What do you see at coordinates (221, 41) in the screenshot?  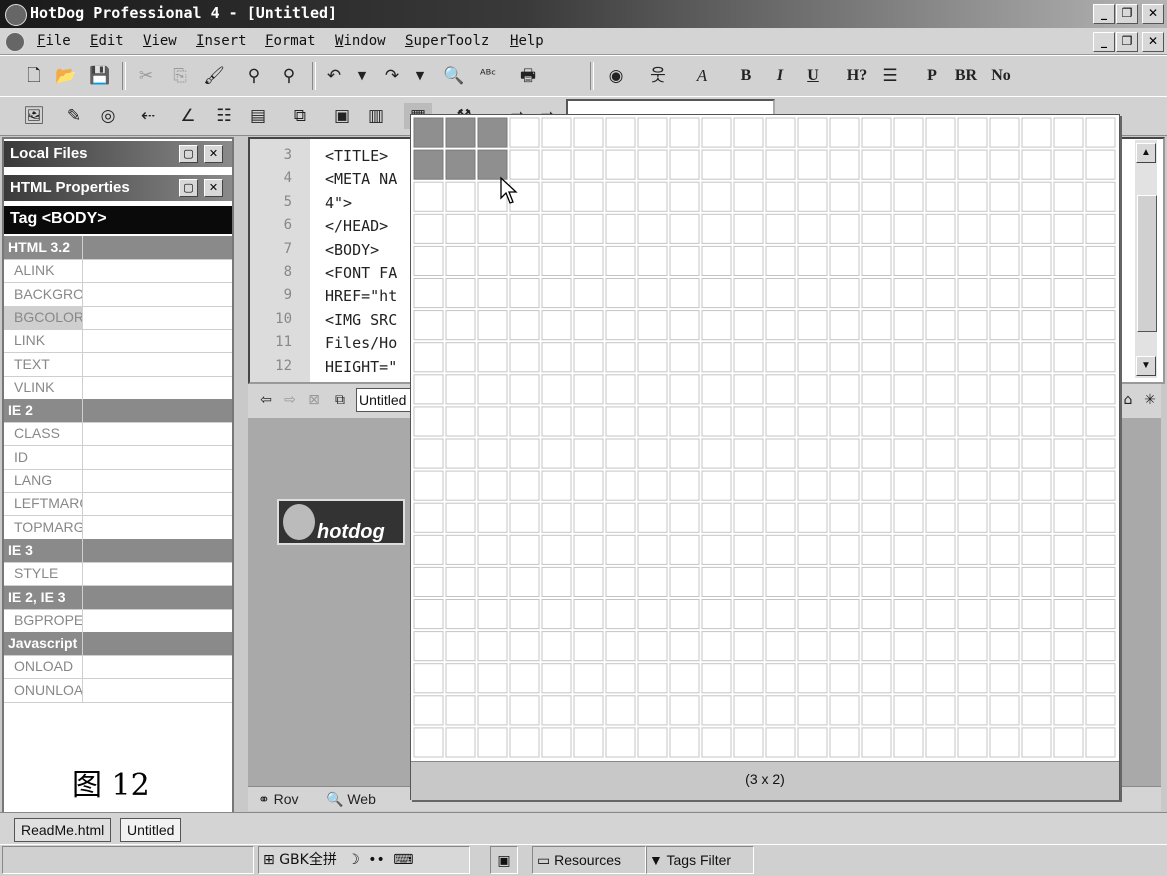 I see `menu-insert: Insert` at bounding box center [221, 41].